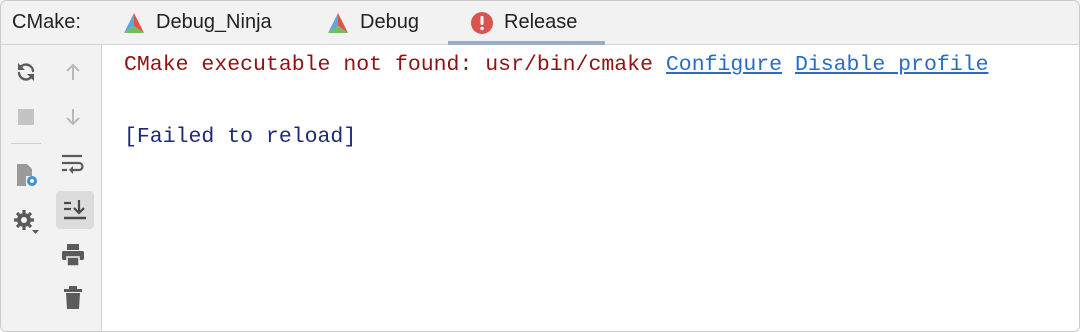  I want to click on tab-release: Release, so click(523, 22).